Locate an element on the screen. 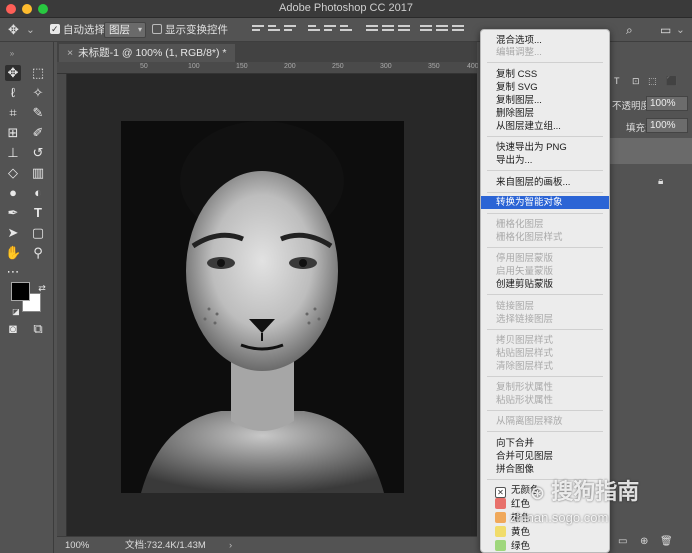 This screenshot has width=692, height=553. quick-mask-icon: ◙ is located at coordinates (13, 329).